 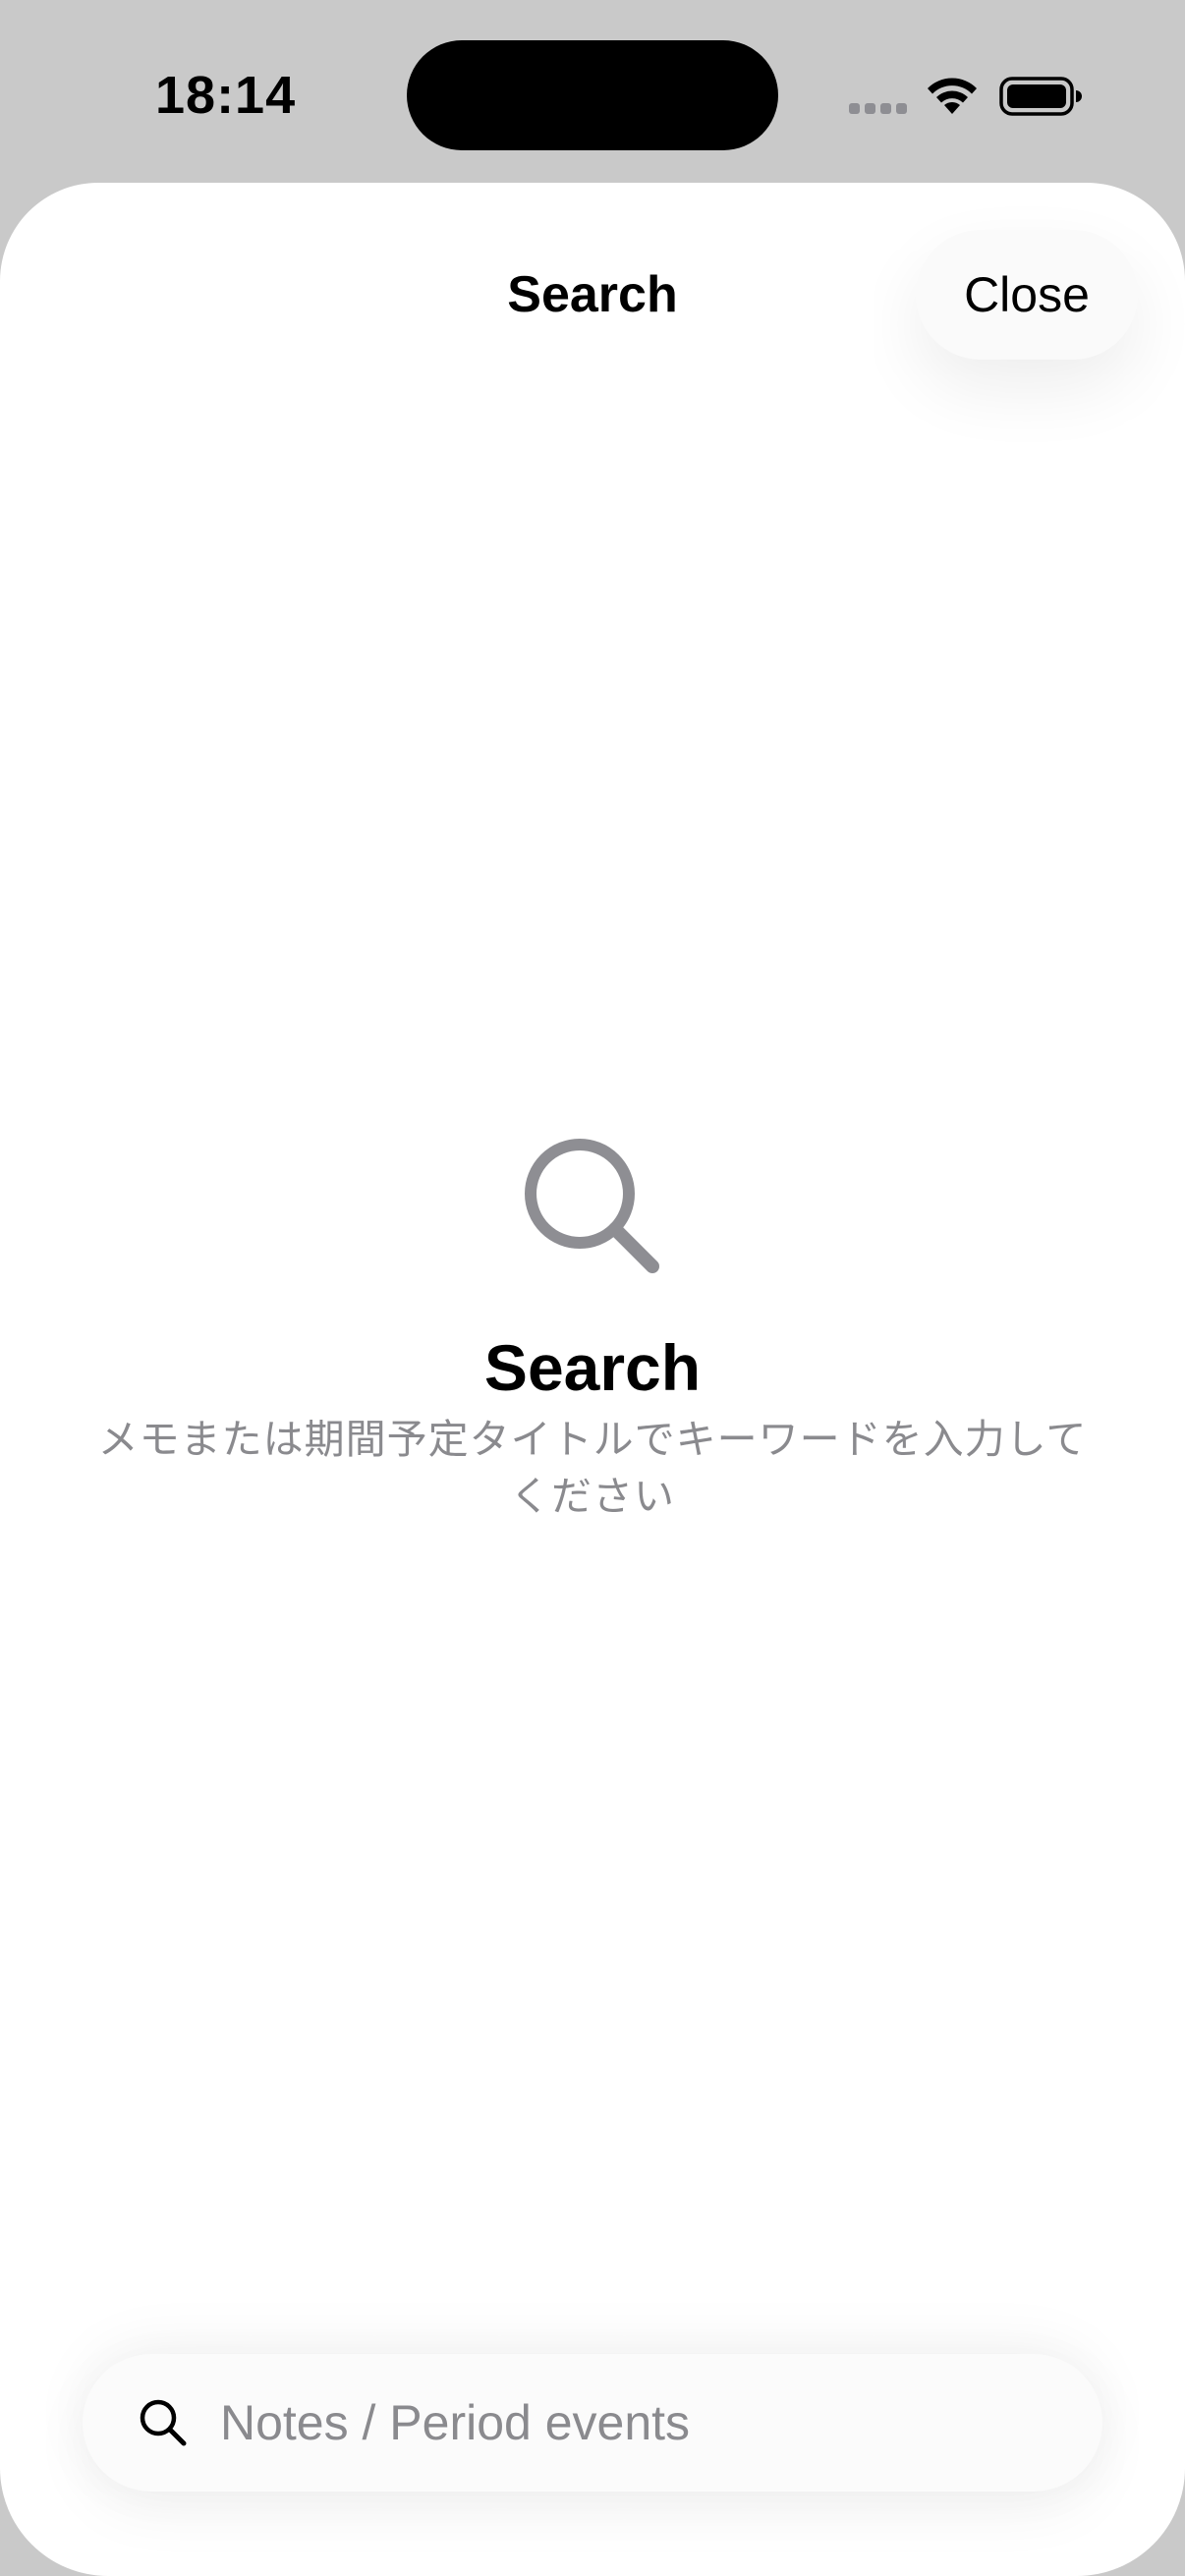 What do you see at coordinates (226, 95) in the screenshot?
I see `status-time: 18:14` at bounding box center [226, 95].